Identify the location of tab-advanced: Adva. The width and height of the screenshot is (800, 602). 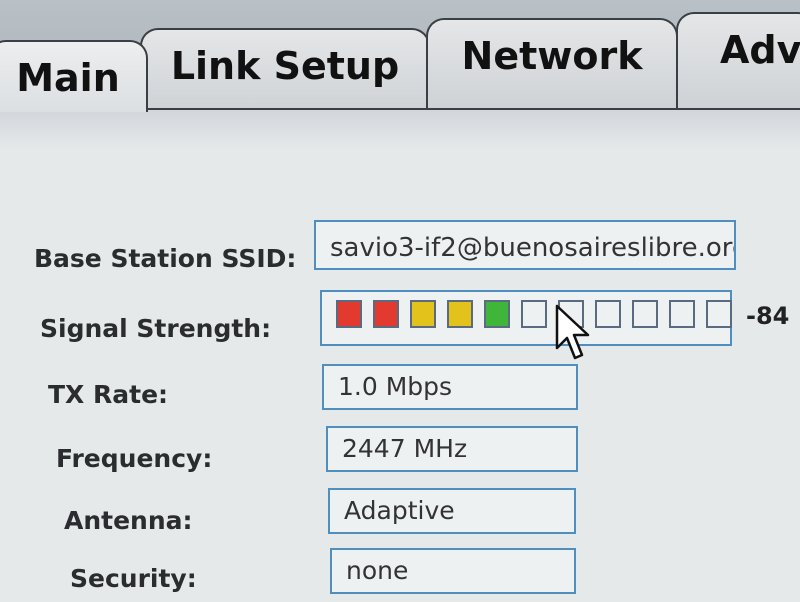
(738, 60).